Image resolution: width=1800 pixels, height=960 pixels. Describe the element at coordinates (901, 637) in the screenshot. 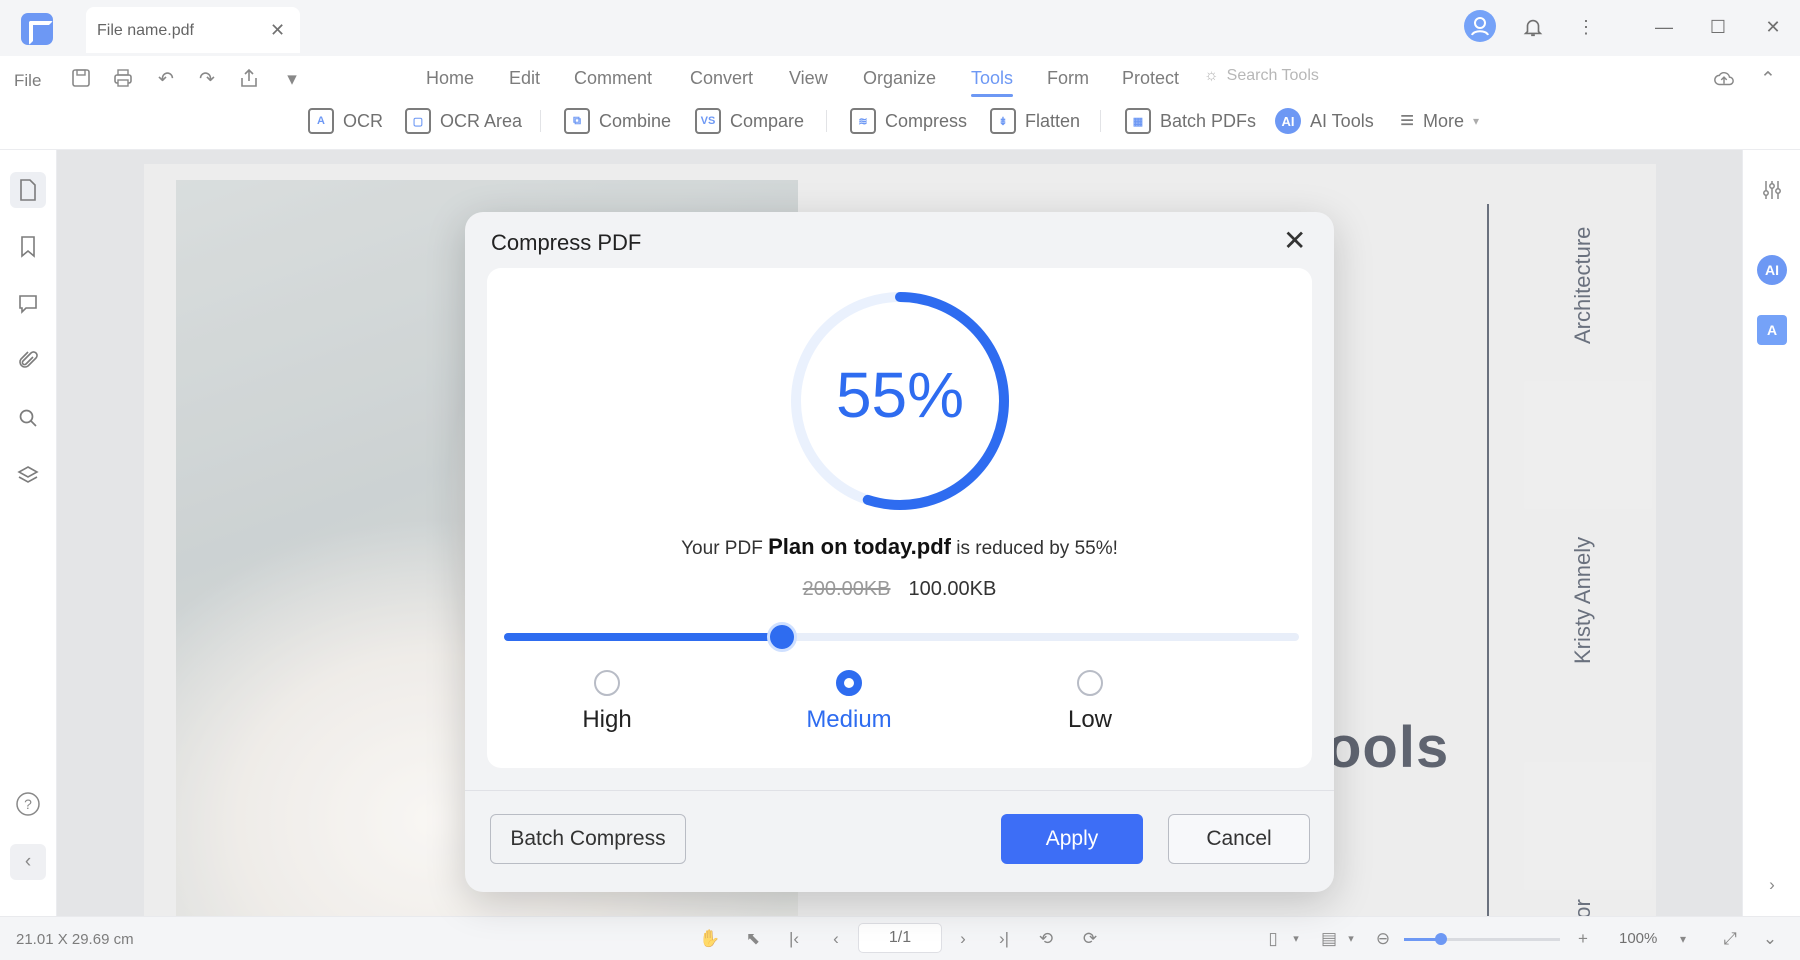

I see `compression-level-slider` at that location.